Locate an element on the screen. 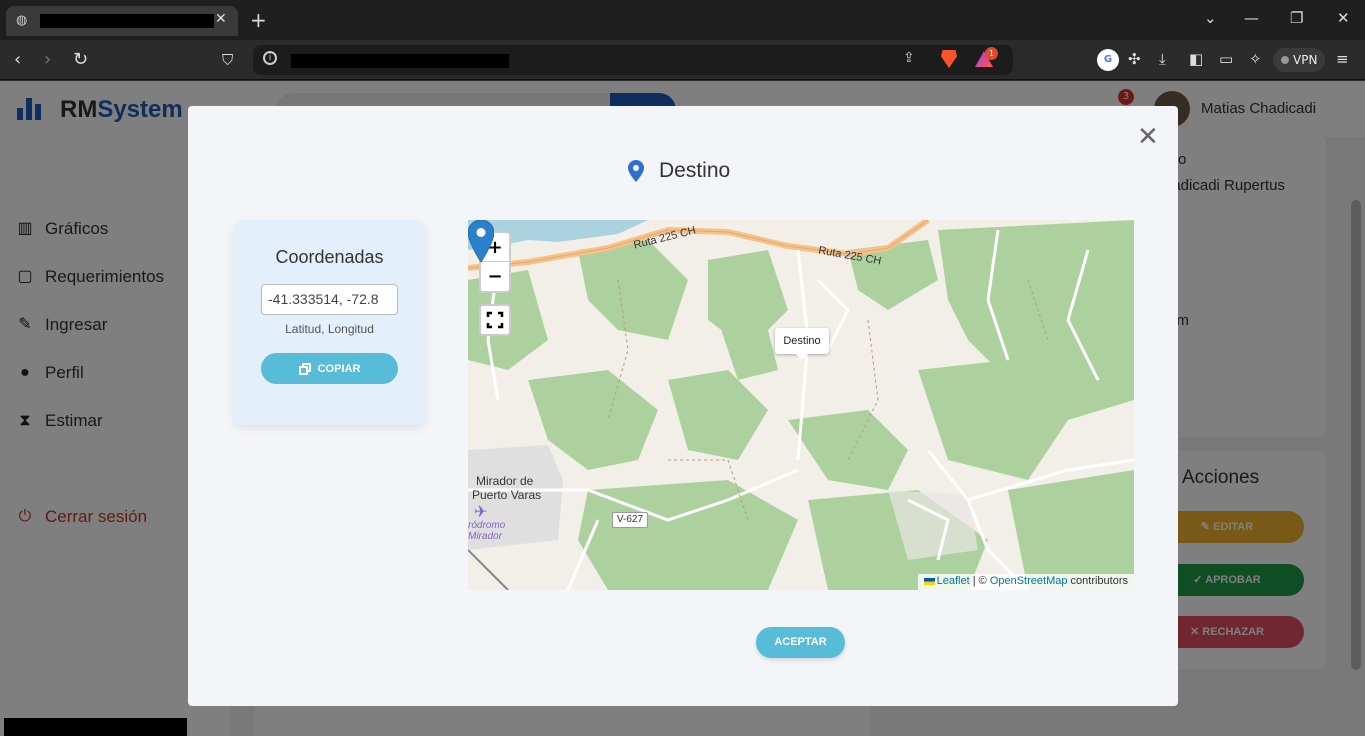  marker-tooltip: Destino is located at coordinates (802, 344).